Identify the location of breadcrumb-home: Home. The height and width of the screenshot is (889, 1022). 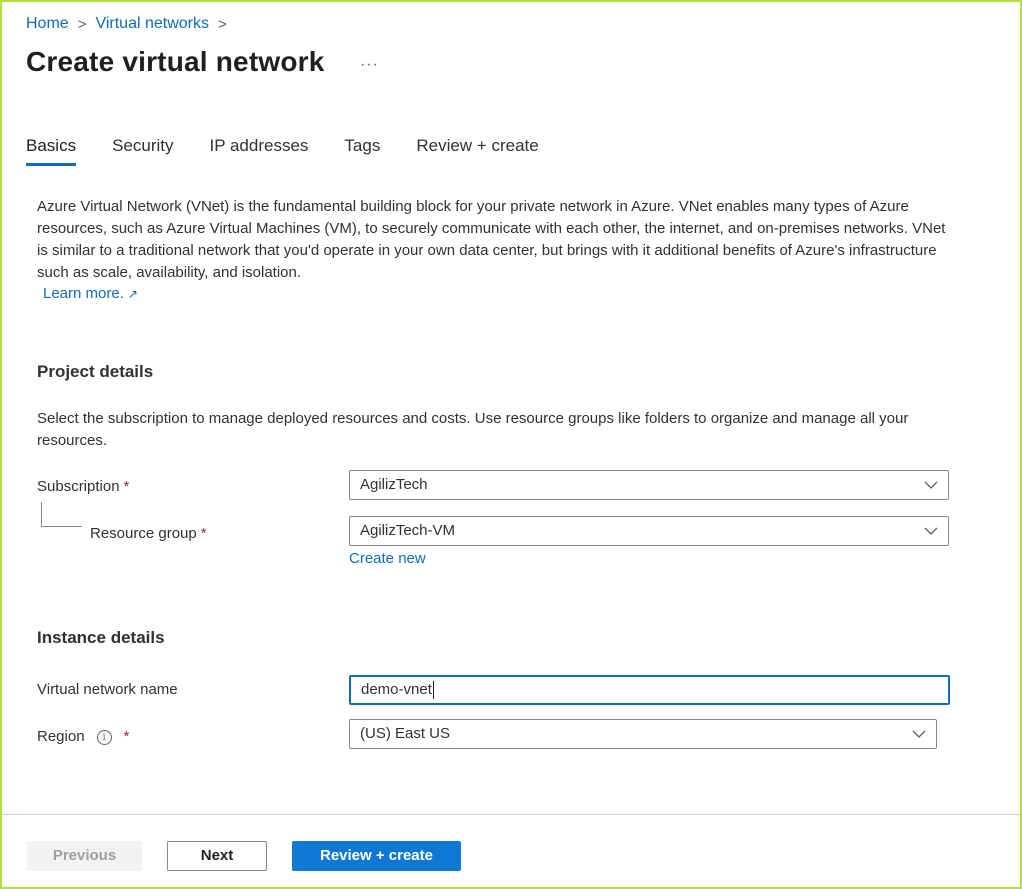
(47, 24).